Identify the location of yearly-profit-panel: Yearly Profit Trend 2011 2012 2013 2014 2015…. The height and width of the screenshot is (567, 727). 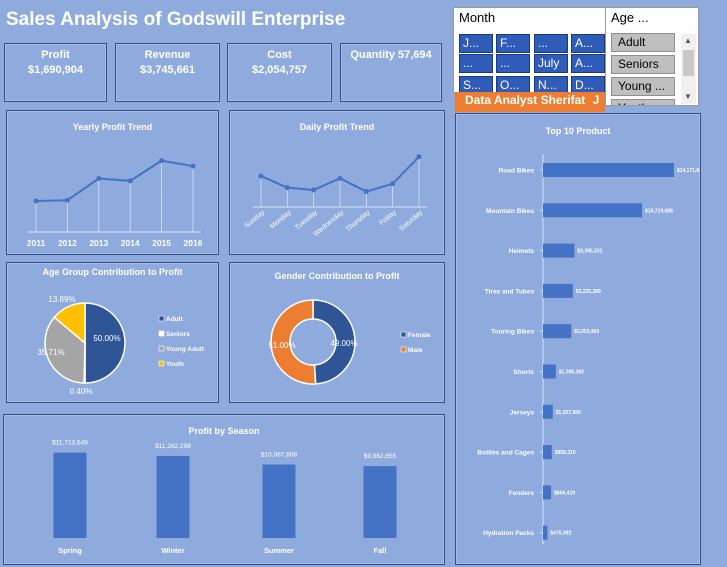
(112, 182).